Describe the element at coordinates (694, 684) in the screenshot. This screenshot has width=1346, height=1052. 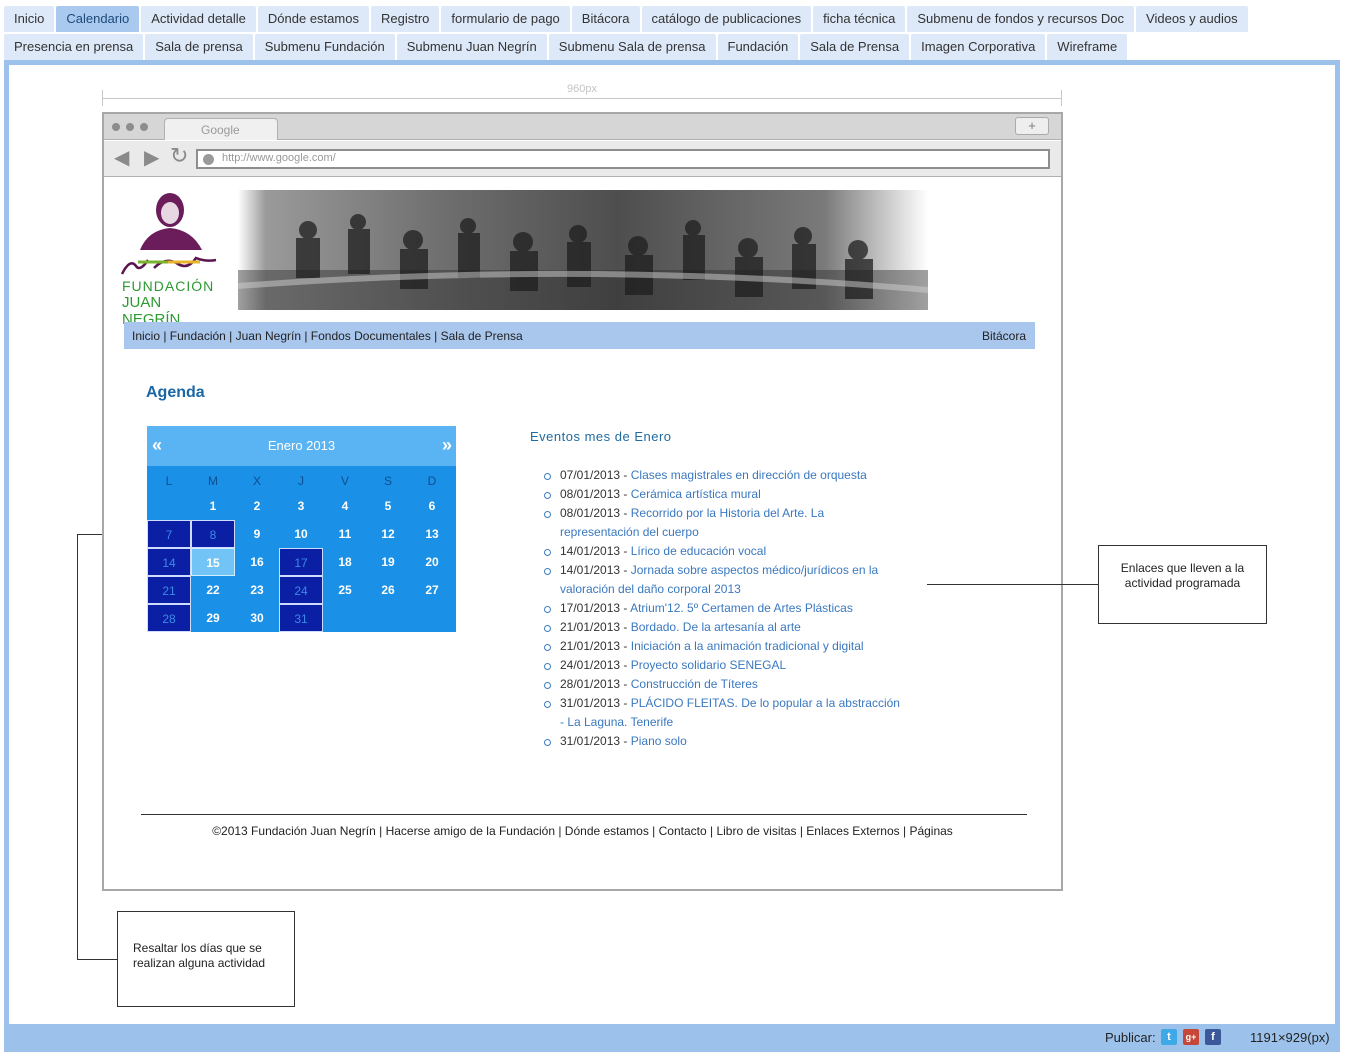
I see `event-link: Construcción de Títeres` at that location.